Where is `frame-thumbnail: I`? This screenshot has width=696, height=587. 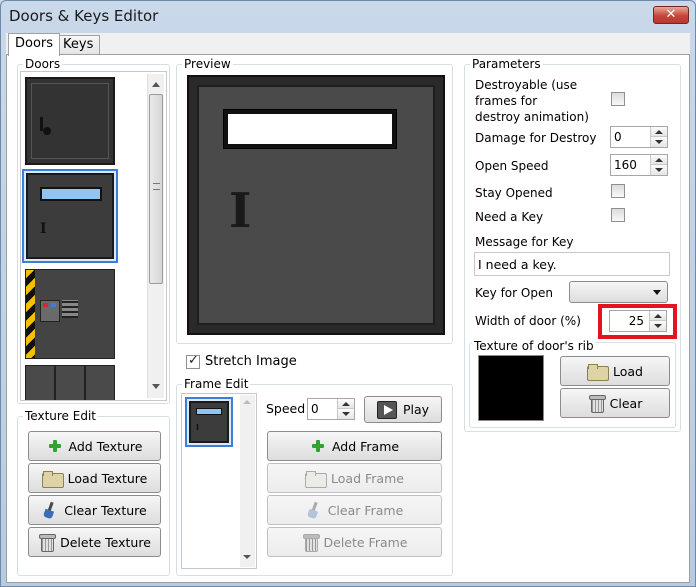
frame-thumbnail: I is located at coordinates (209, 422).